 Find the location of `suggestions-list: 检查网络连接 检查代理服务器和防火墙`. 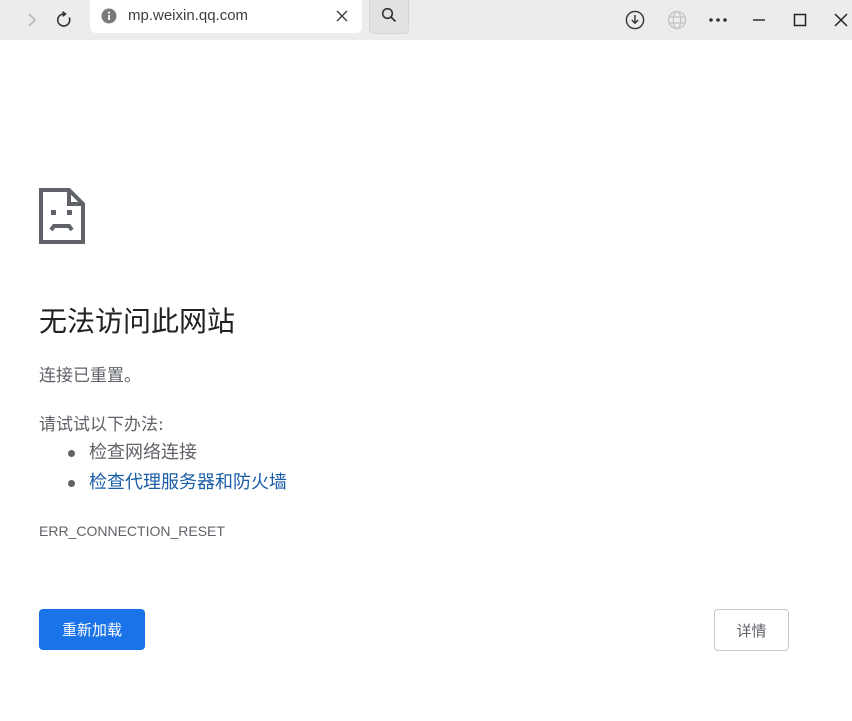

suggestions-list: 检查网络连接 检查代理服务器和防火墙 is located at coordinates (163, 468).